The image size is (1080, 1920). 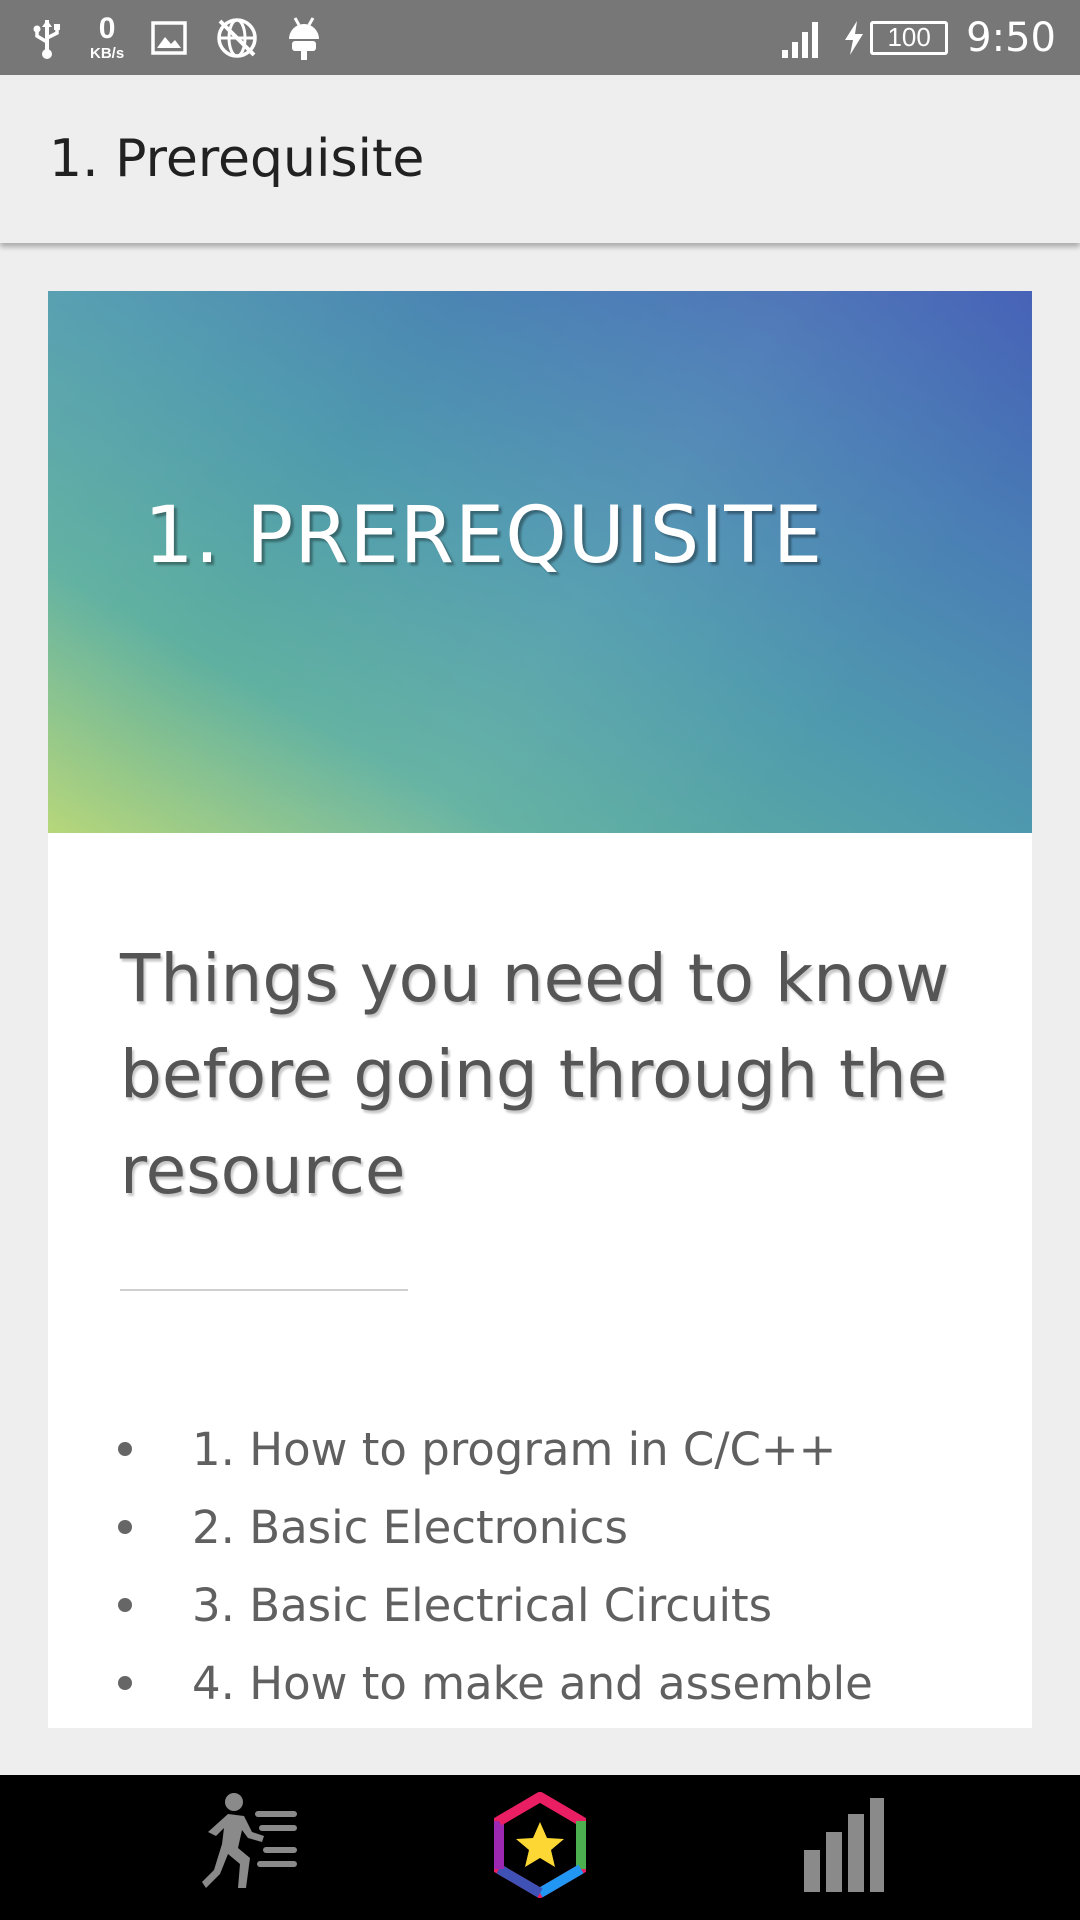 I want to click on network-speed: 0 KB/s, so click(x=107, y=37).